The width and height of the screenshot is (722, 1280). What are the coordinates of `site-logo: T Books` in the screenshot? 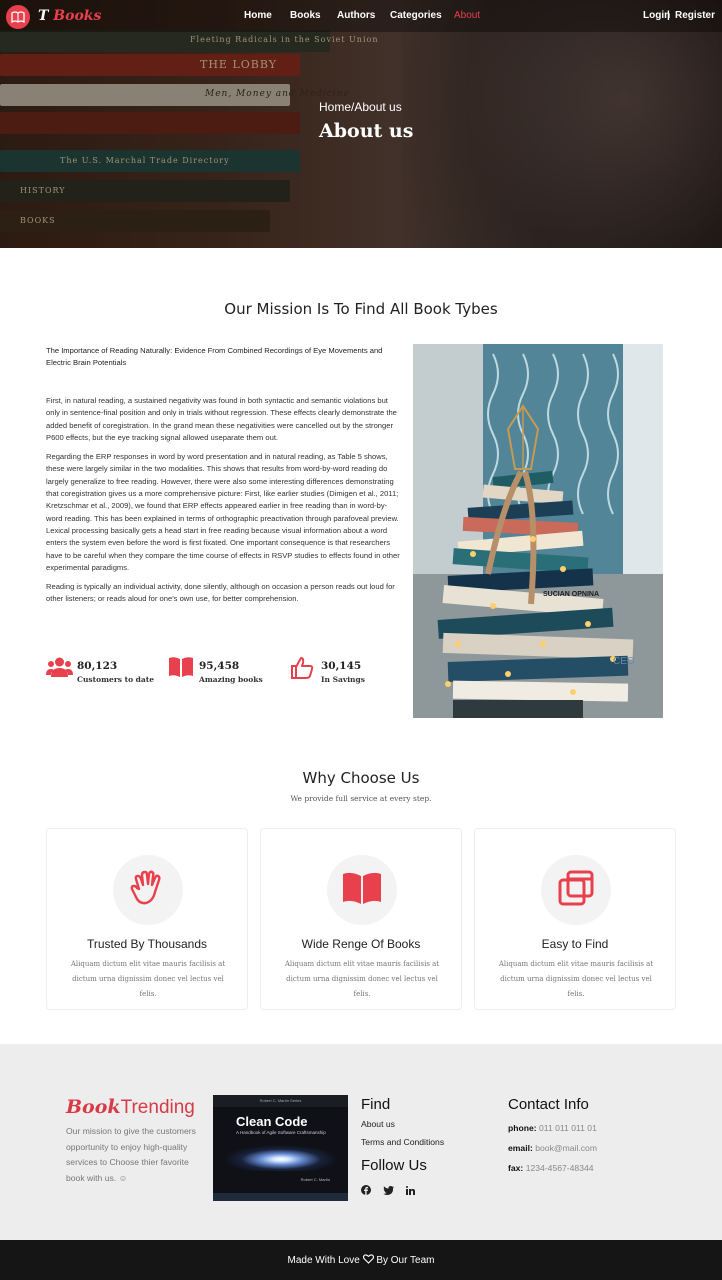 It's located at (69, 16).